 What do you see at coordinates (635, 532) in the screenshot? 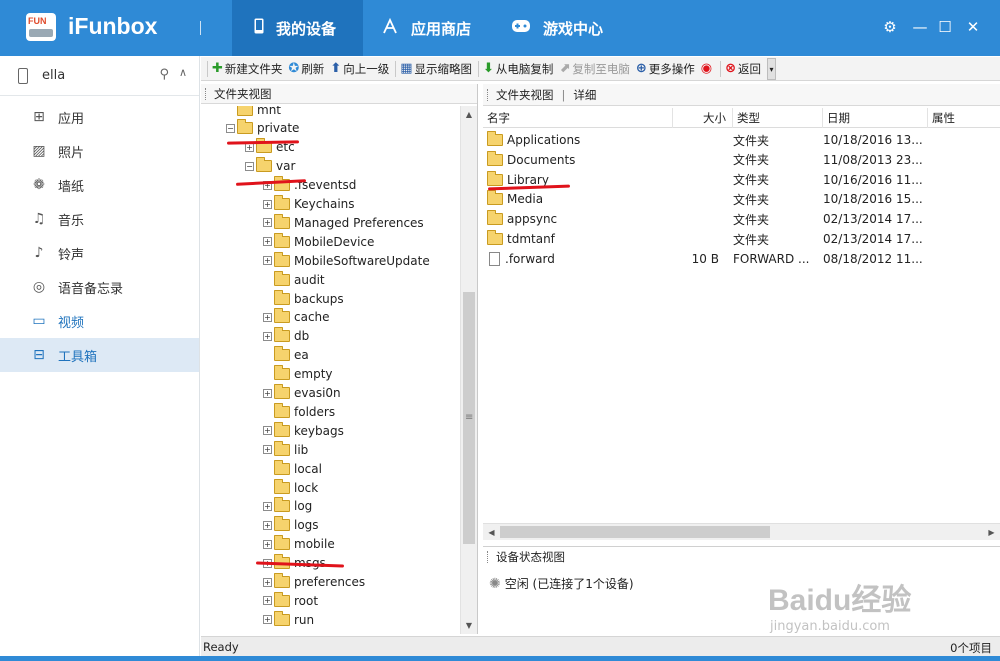
I see `scroll-thumb` at bounding box center [635, 532].